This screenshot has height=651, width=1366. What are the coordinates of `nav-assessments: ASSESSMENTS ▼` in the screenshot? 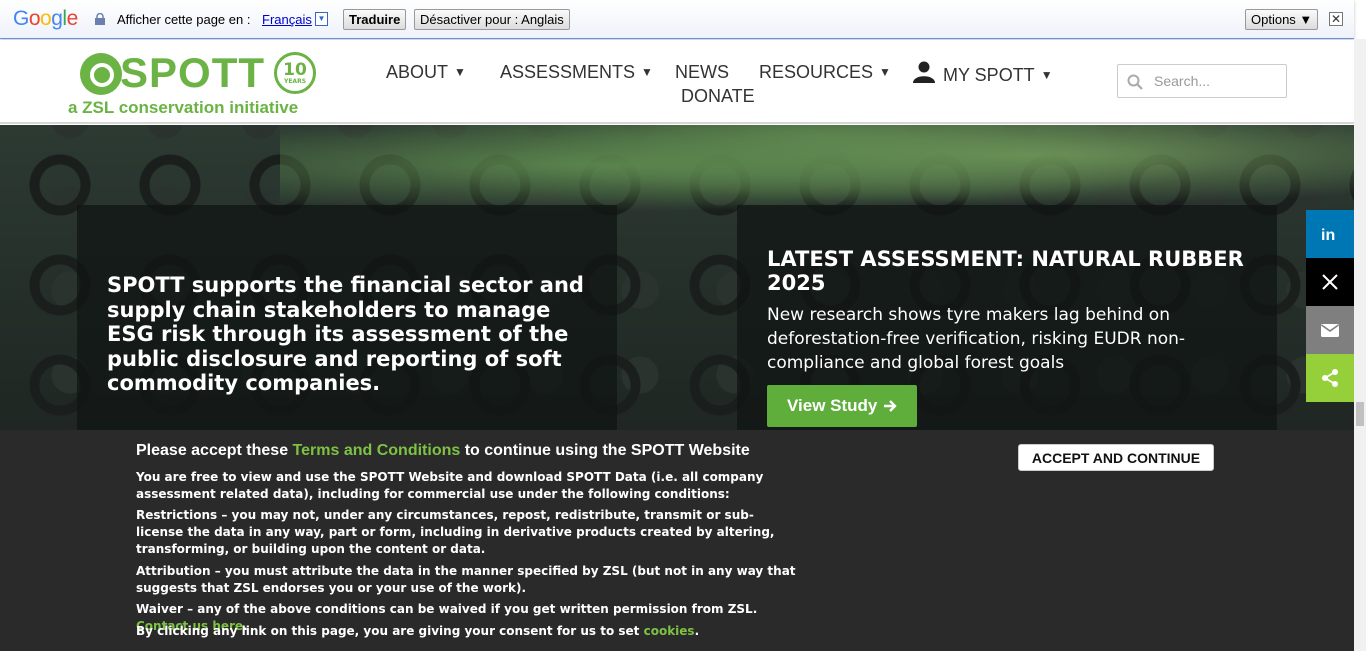 It's located at (576, 72).